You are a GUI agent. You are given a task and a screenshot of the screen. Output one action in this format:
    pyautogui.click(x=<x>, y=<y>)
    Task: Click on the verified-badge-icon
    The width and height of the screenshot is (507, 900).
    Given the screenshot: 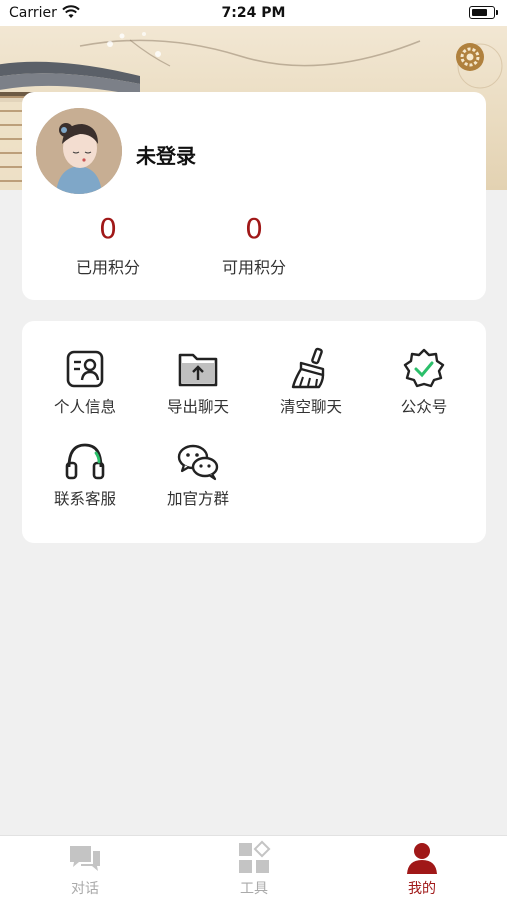 What is the action you would take?
    pyautogui.click(x=424, y=368)
    